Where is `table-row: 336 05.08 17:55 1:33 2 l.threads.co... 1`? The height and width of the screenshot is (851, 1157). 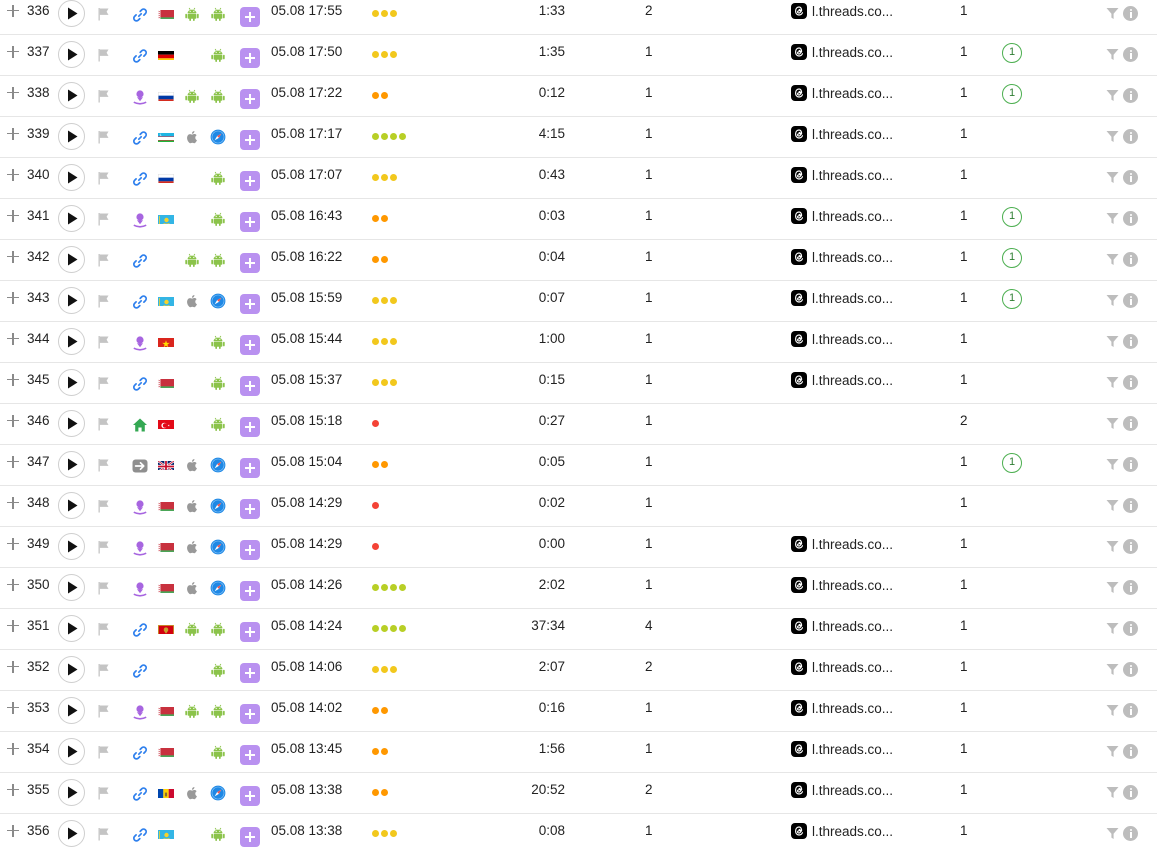 table-row: 336 05.08 17:55 1:33 2 l.threads.co... 1 is located at coordinates (578, 17).